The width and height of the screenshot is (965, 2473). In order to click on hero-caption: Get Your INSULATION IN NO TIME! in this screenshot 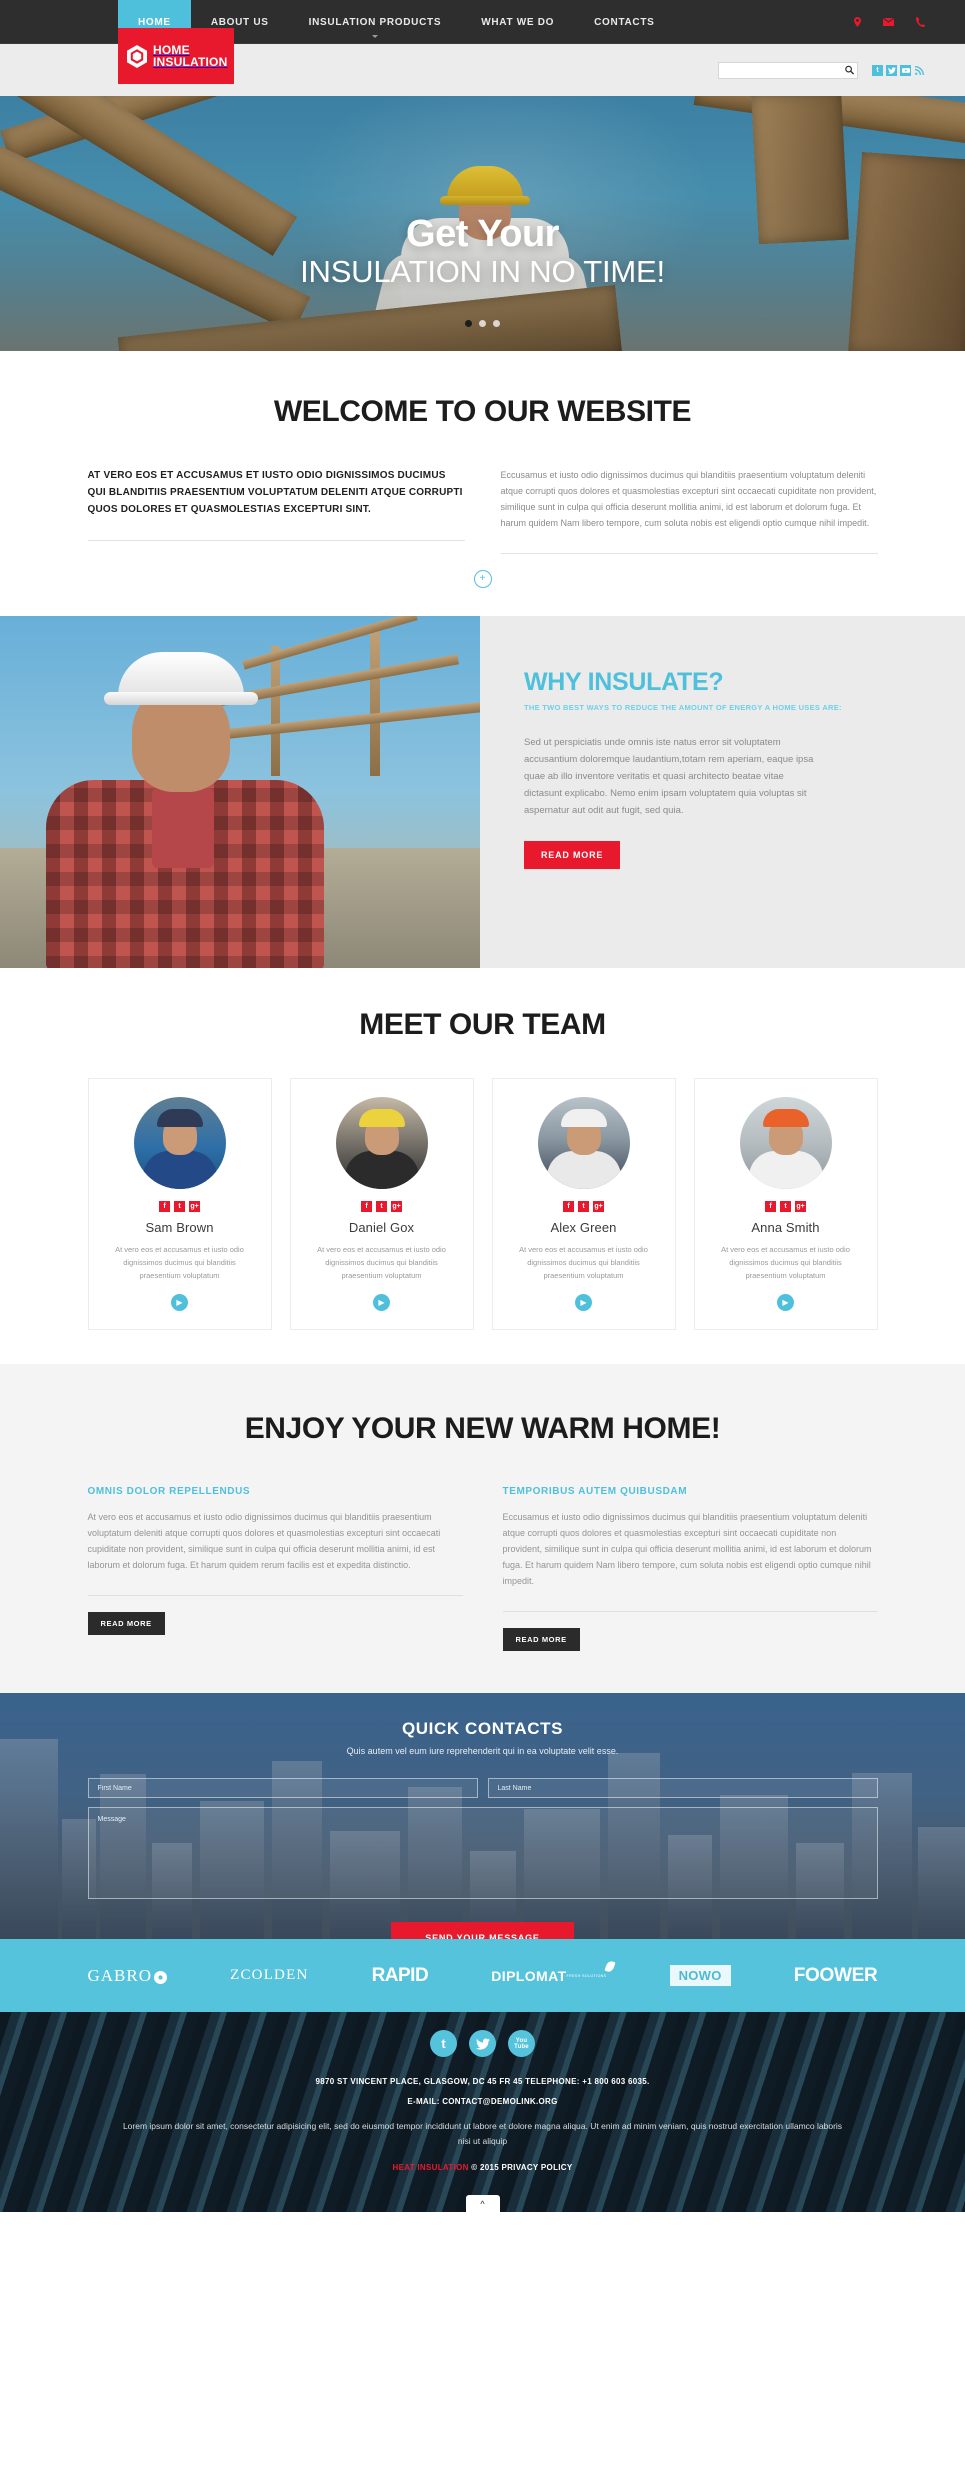, I will do `click(482, 252)`.